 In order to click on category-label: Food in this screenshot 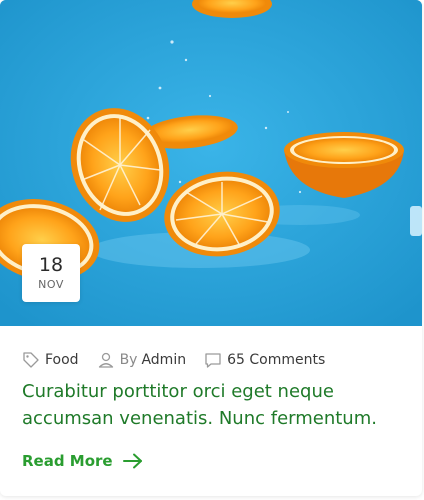, I will do `click(62, 360)`.